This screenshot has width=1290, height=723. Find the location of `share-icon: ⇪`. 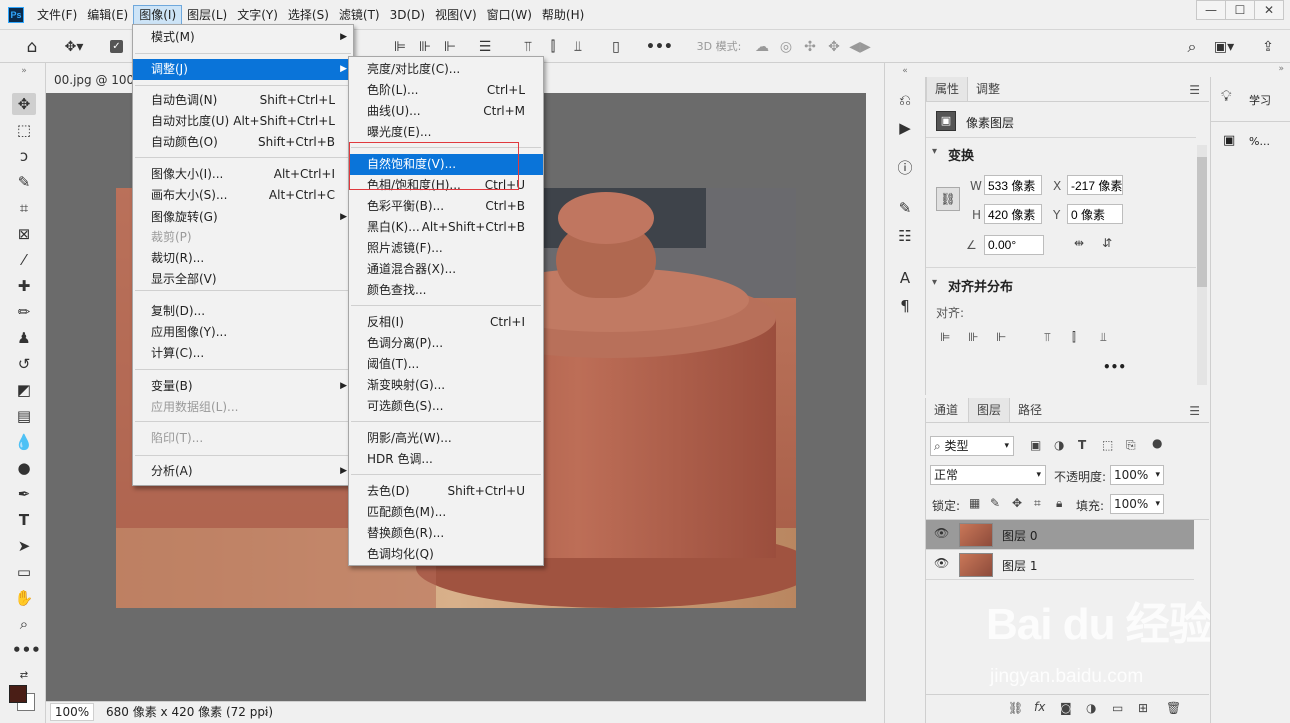

share-icon: ⇪ is located at coordinates (1268, 47).